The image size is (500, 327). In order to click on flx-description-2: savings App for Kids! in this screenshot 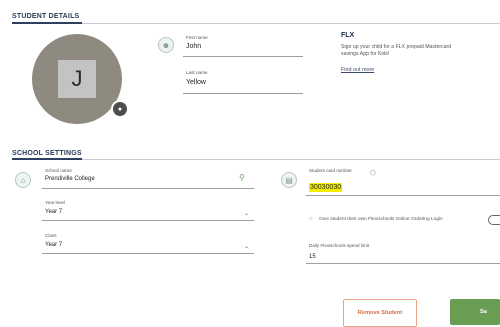, I will do `click(365, 54)`.